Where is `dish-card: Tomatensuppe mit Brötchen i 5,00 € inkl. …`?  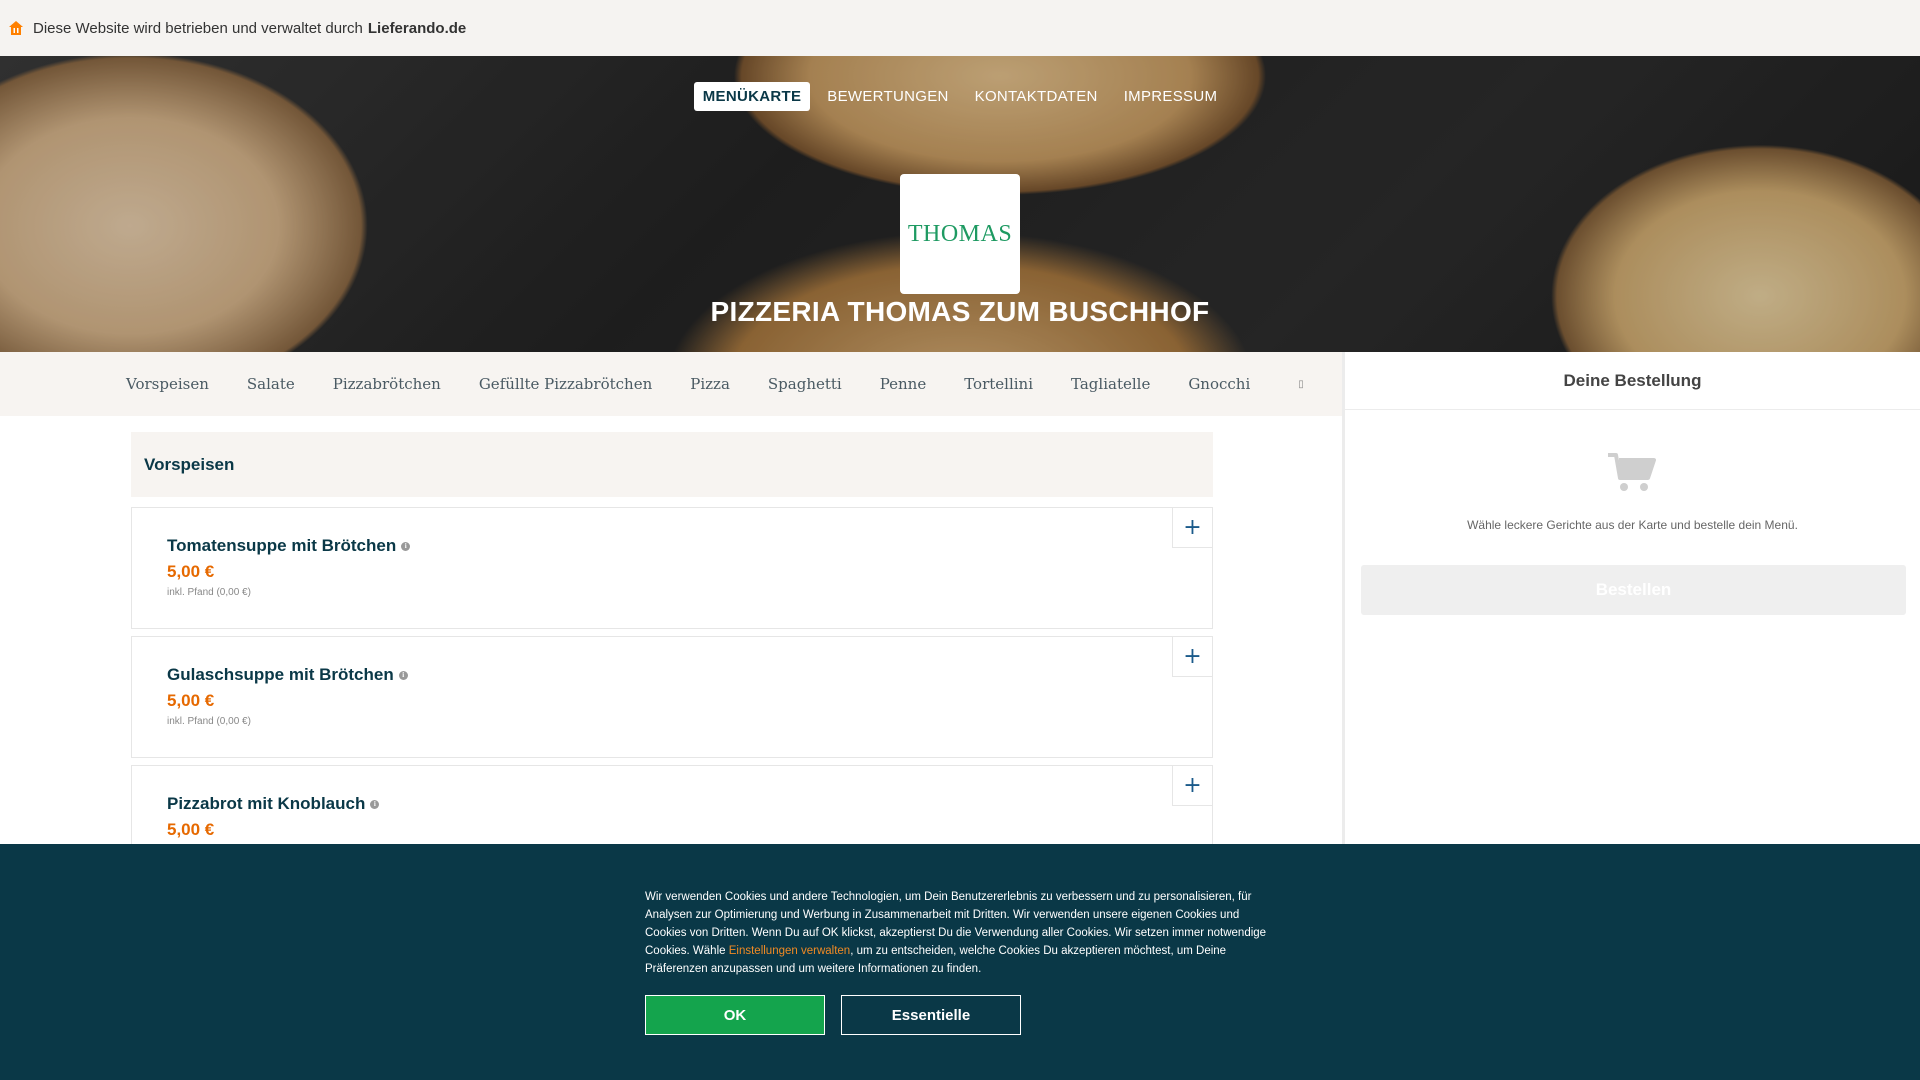 dish-card: Tomatensuppe mit Brötchen i 5,00 € inkl. … is located at coordinates (672, 568).